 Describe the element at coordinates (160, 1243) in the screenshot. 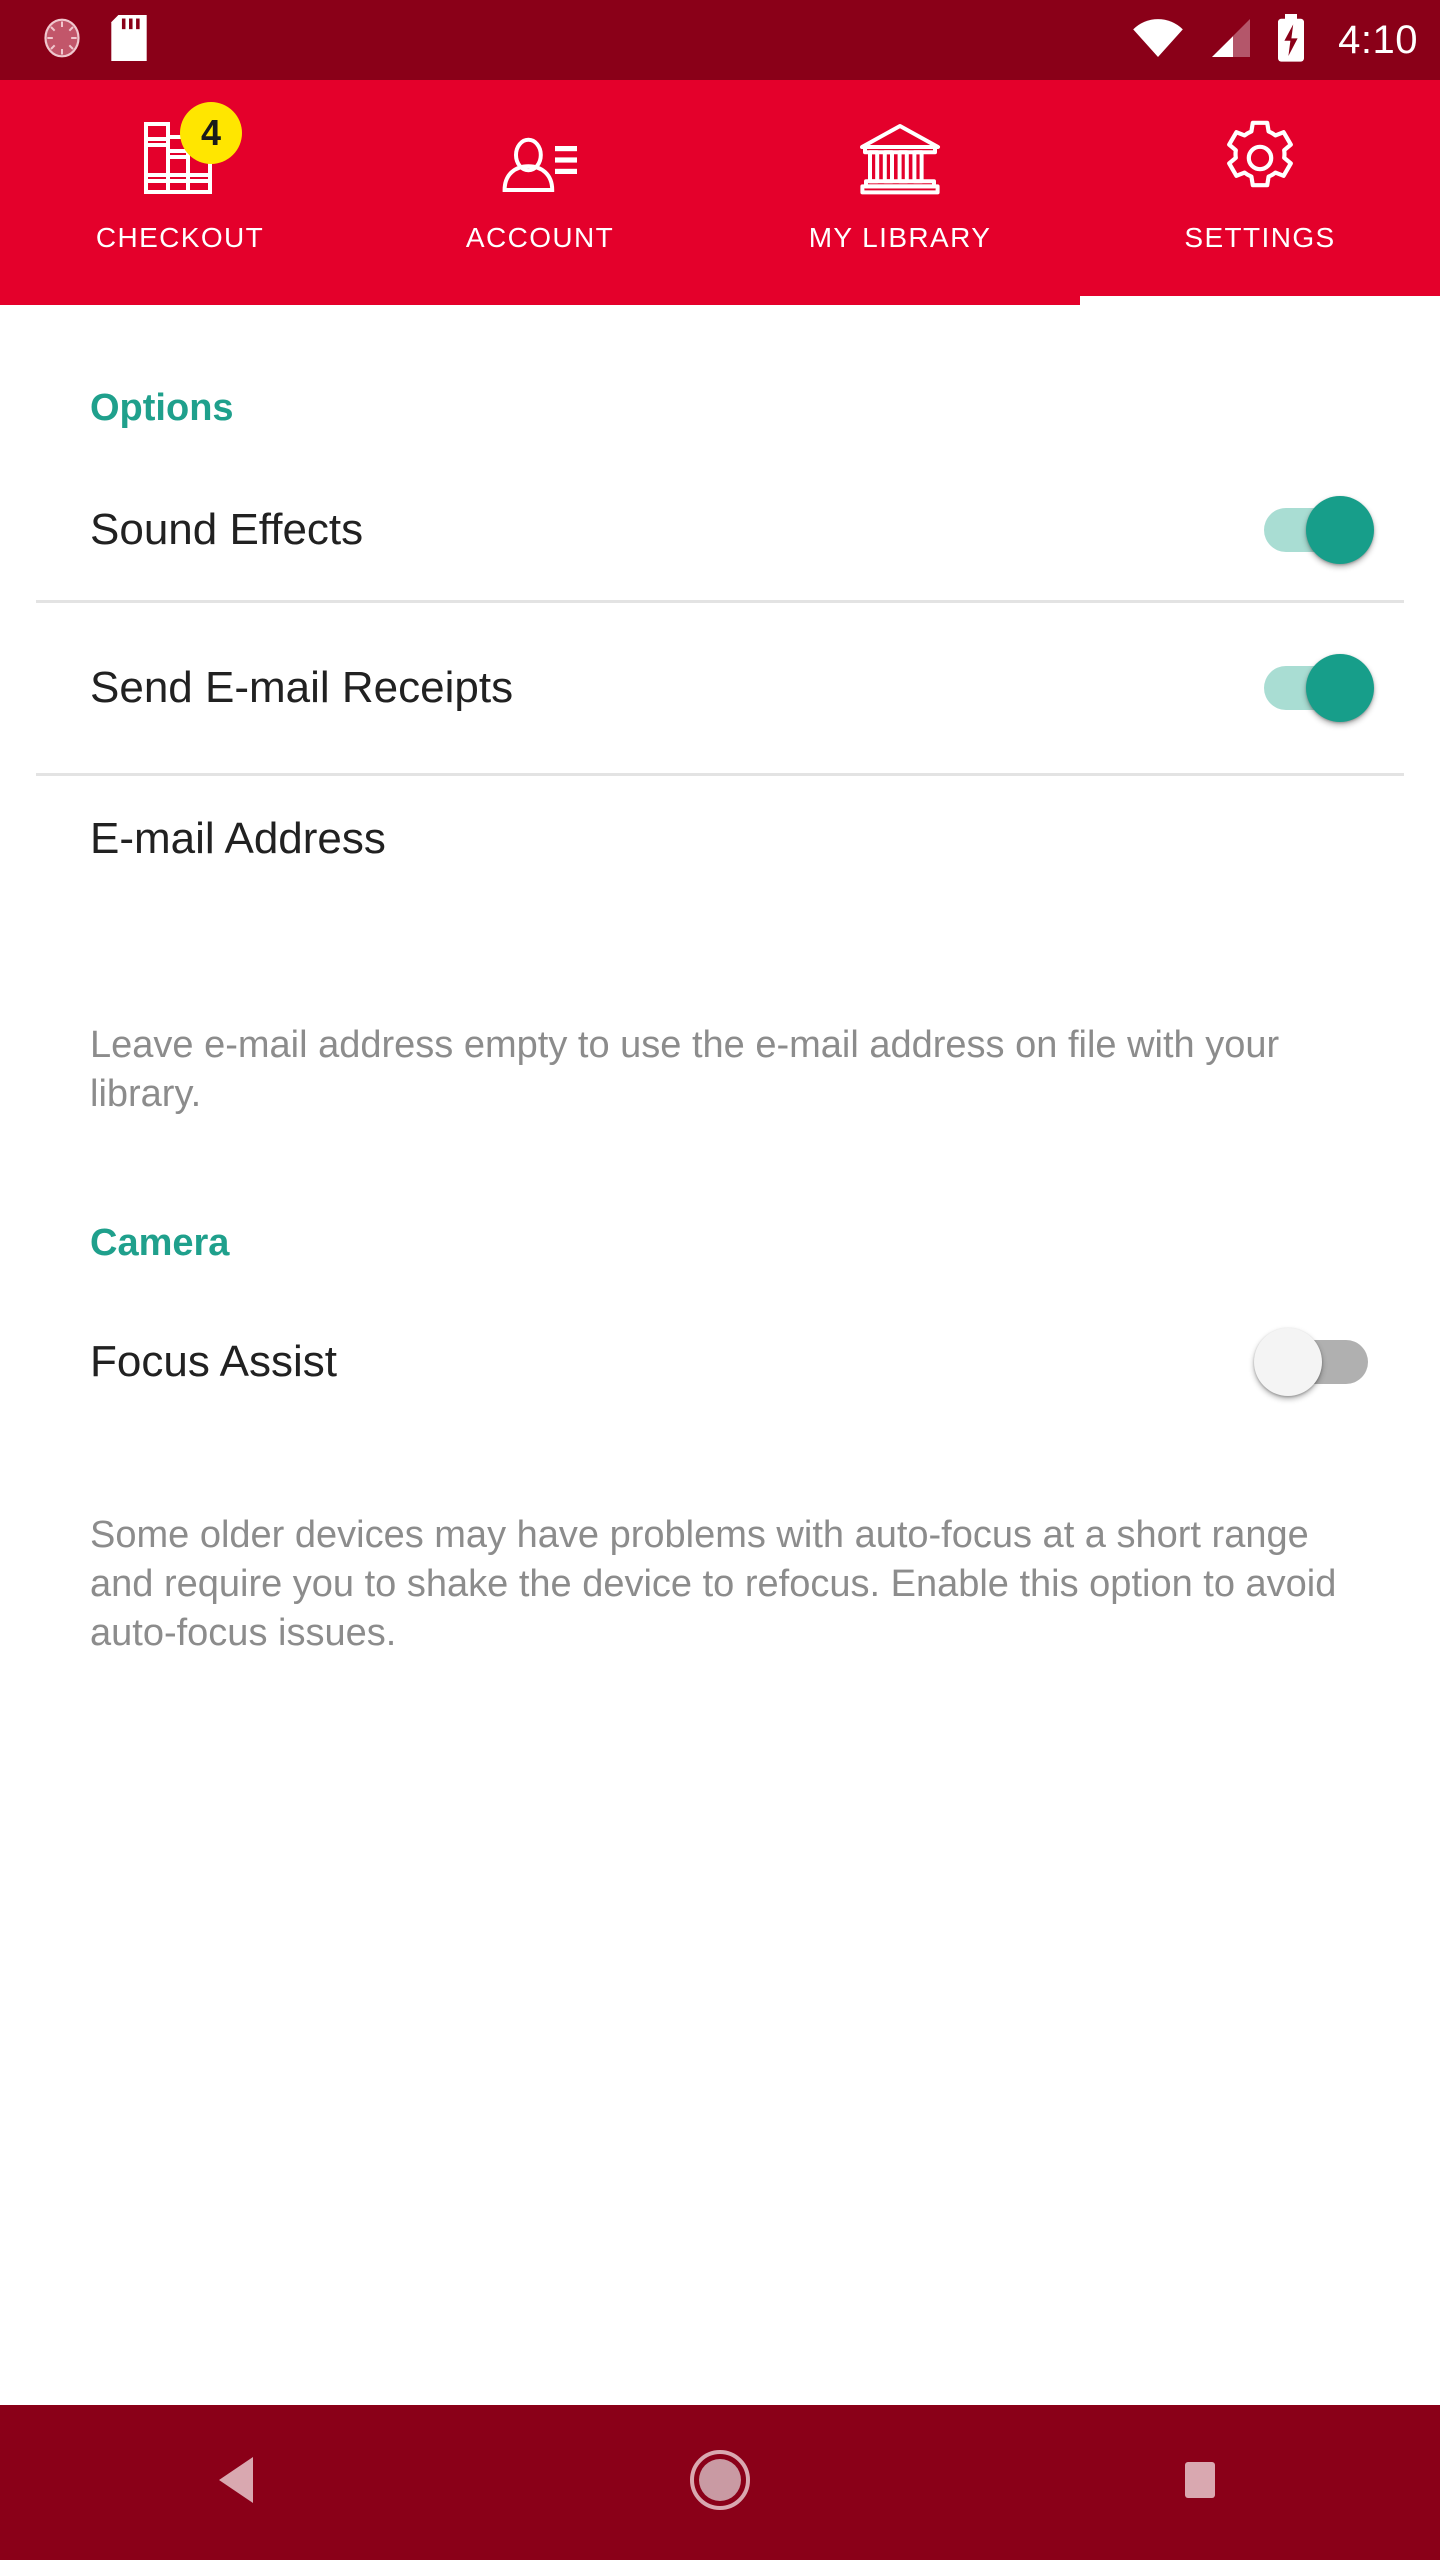

I see `section-header-camera: Camera` at that location.